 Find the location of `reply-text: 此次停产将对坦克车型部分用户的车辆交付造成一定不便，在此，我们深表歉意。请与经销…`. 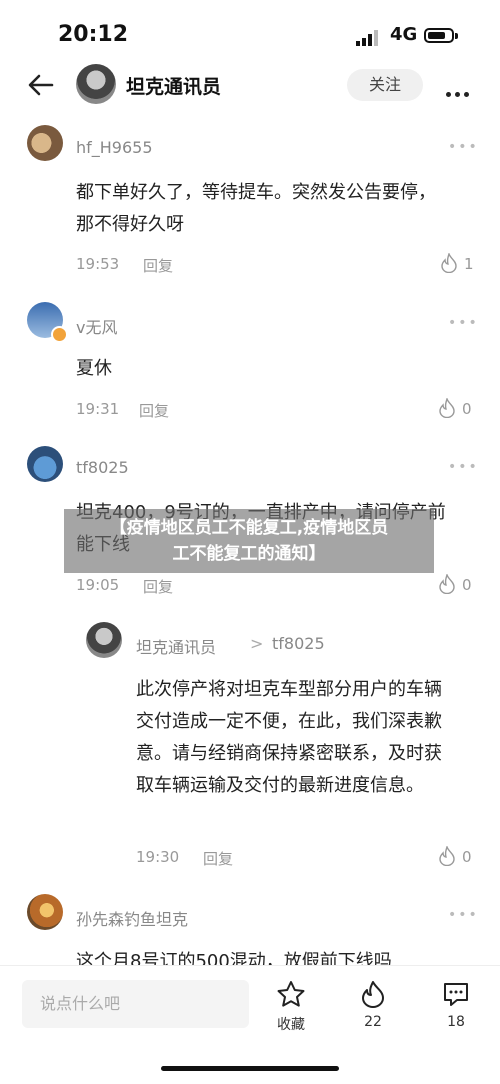

reply-text: 此次停产将对坦克车型部分用户的车辆交付造成一定不便，在此，我们深表歉意。请与经销… is located at coordinates (289, 737).